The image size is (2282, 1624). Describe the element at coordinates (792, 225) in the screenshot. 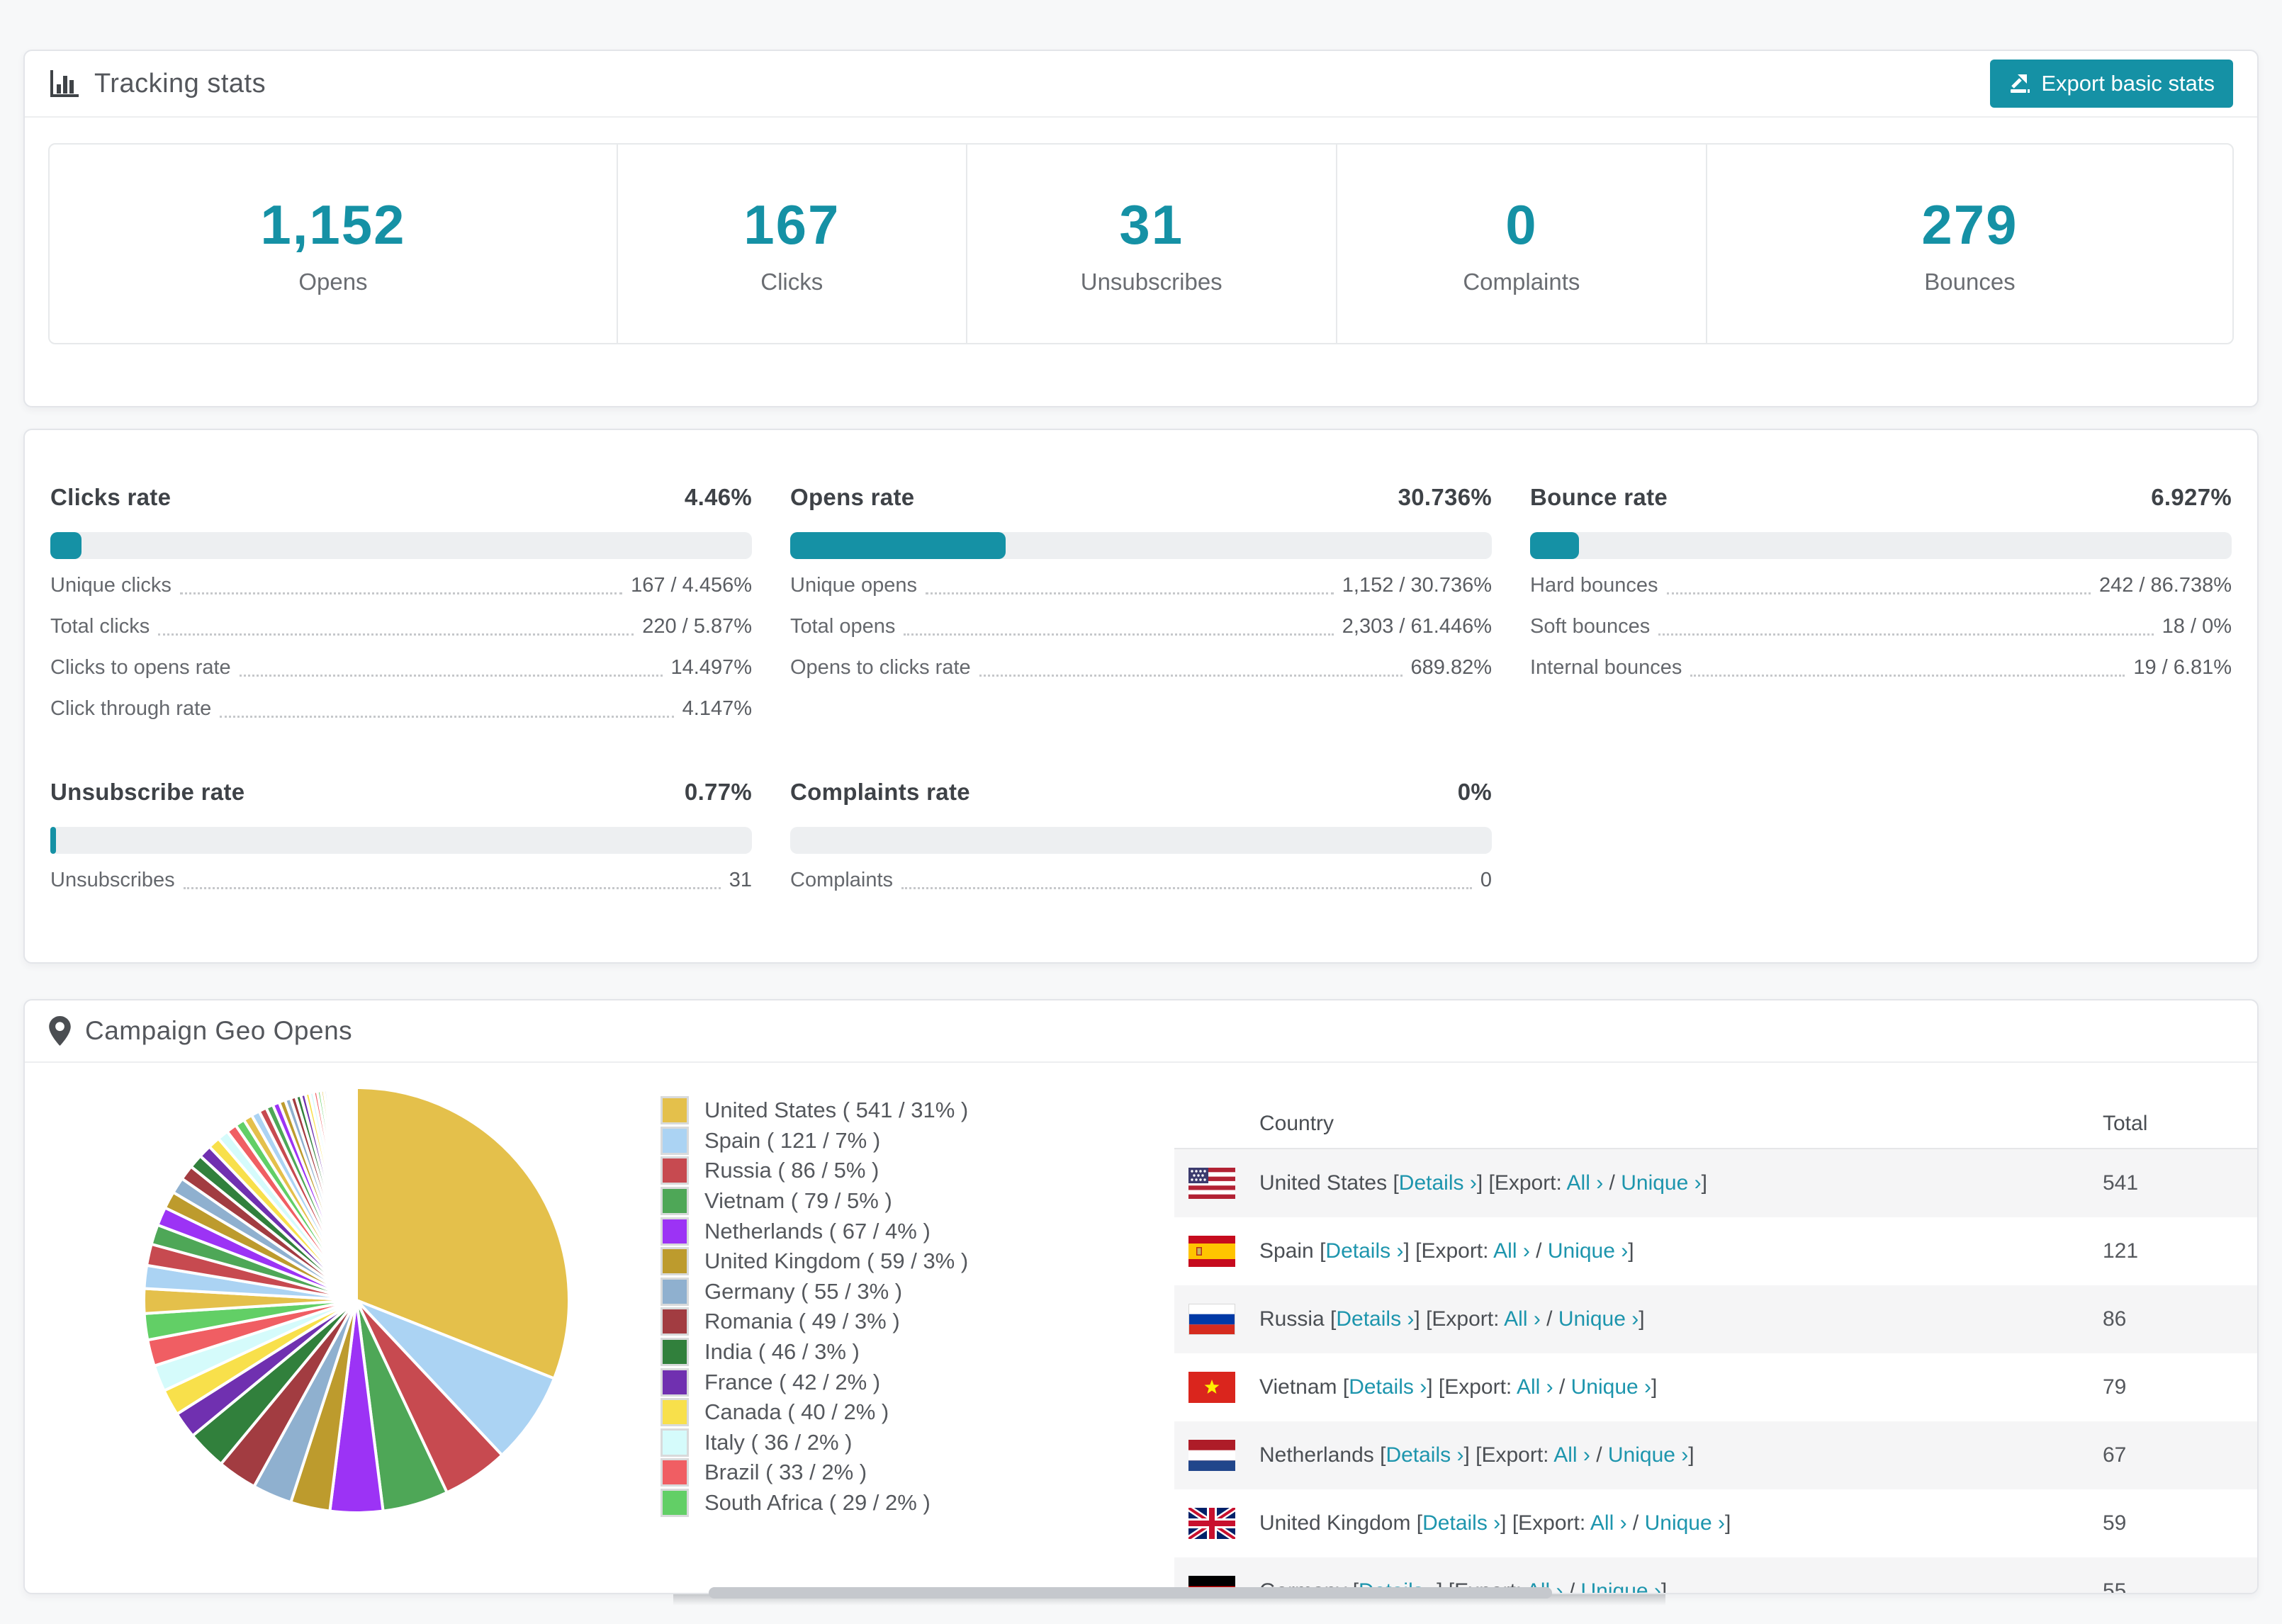

I see `stat-value: 167` at that location.